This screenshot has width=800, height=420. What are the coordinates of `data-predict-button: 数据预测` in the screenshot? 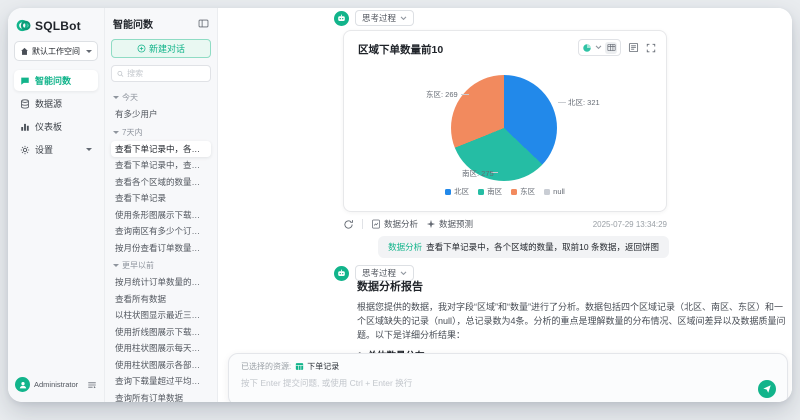 It's located at (449, 224).